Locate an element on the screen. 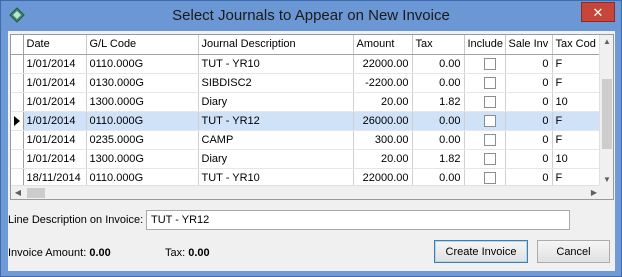 The height and width of the screenshot is (277, 622). row-indicator-header is located at coordinates (17, 45).